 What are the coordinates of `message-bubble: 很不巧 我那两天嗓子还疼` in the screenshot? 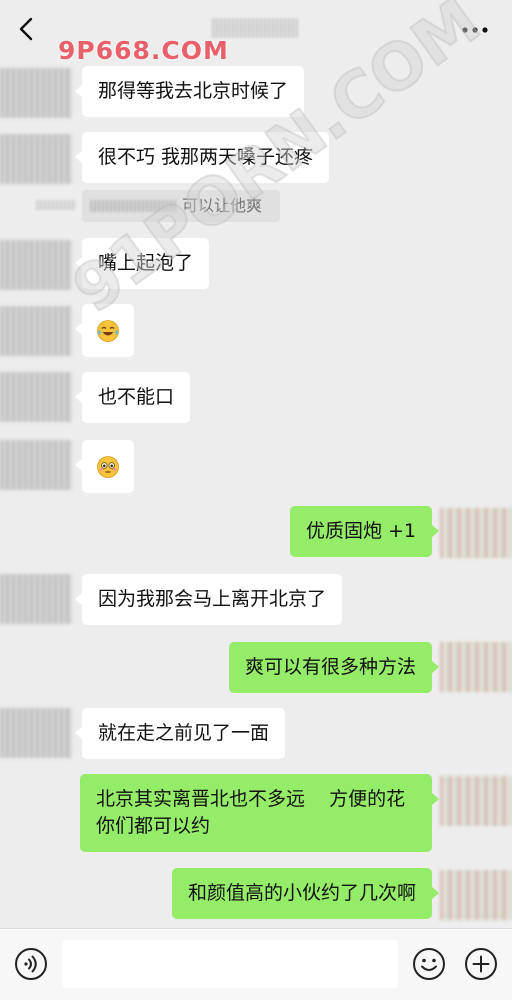 It's located at (202, 157).